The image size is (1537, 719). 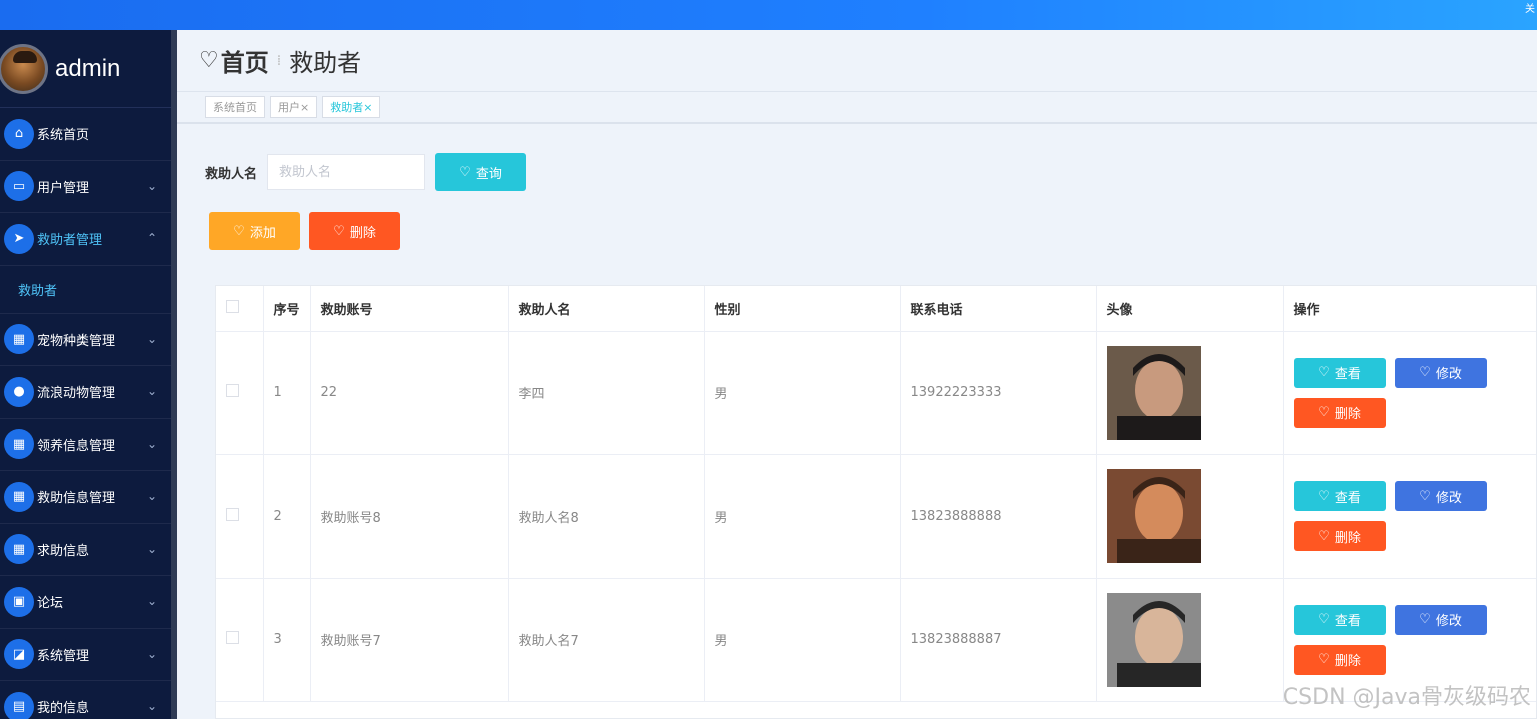 I want to click on sidebar-item: ▣ 论坛 ⌄, so click(x=88, y=602).